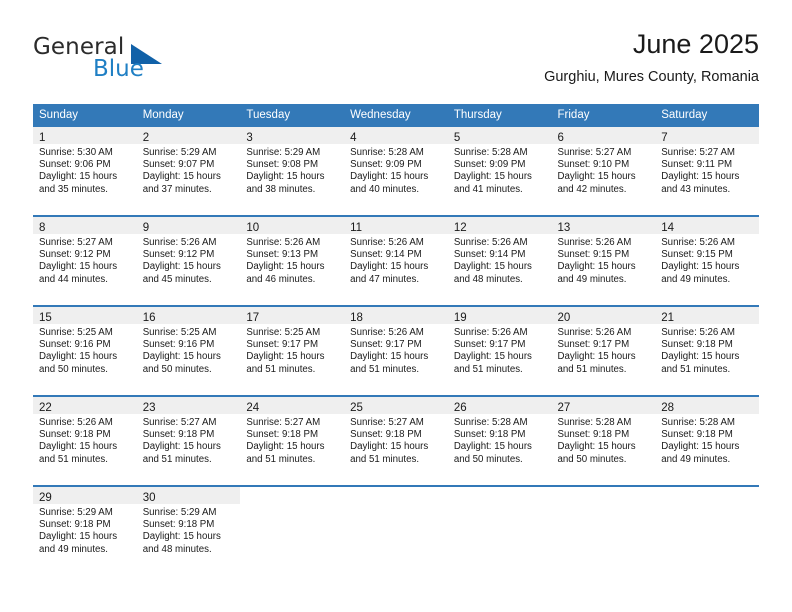 The width and height of the screenshot is (792, 612). What do you see at coordinates (292, 115) in the screenshot?
I see `weekday-header-tuesday: Tuesday` at bounding box center [292, 115].